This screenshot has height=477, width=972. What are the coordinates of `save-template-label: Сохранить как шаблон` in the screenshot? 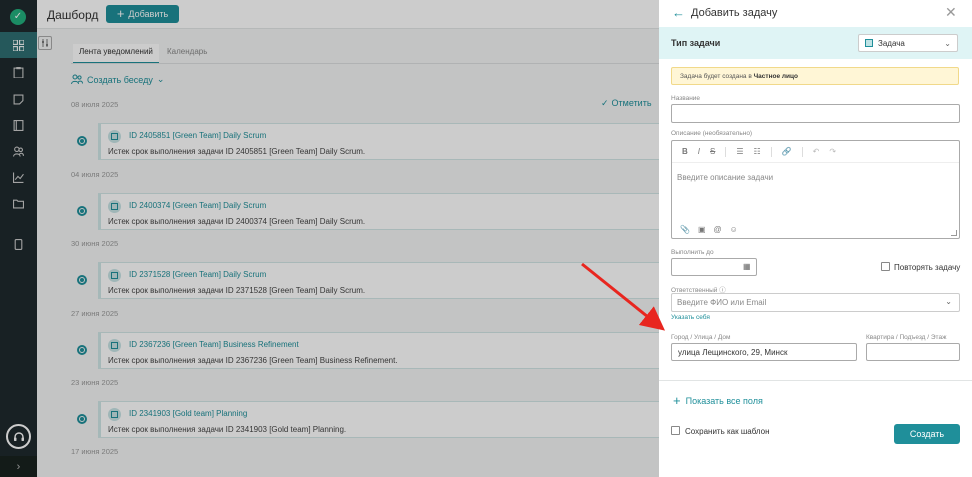 It's located at (727, 431).